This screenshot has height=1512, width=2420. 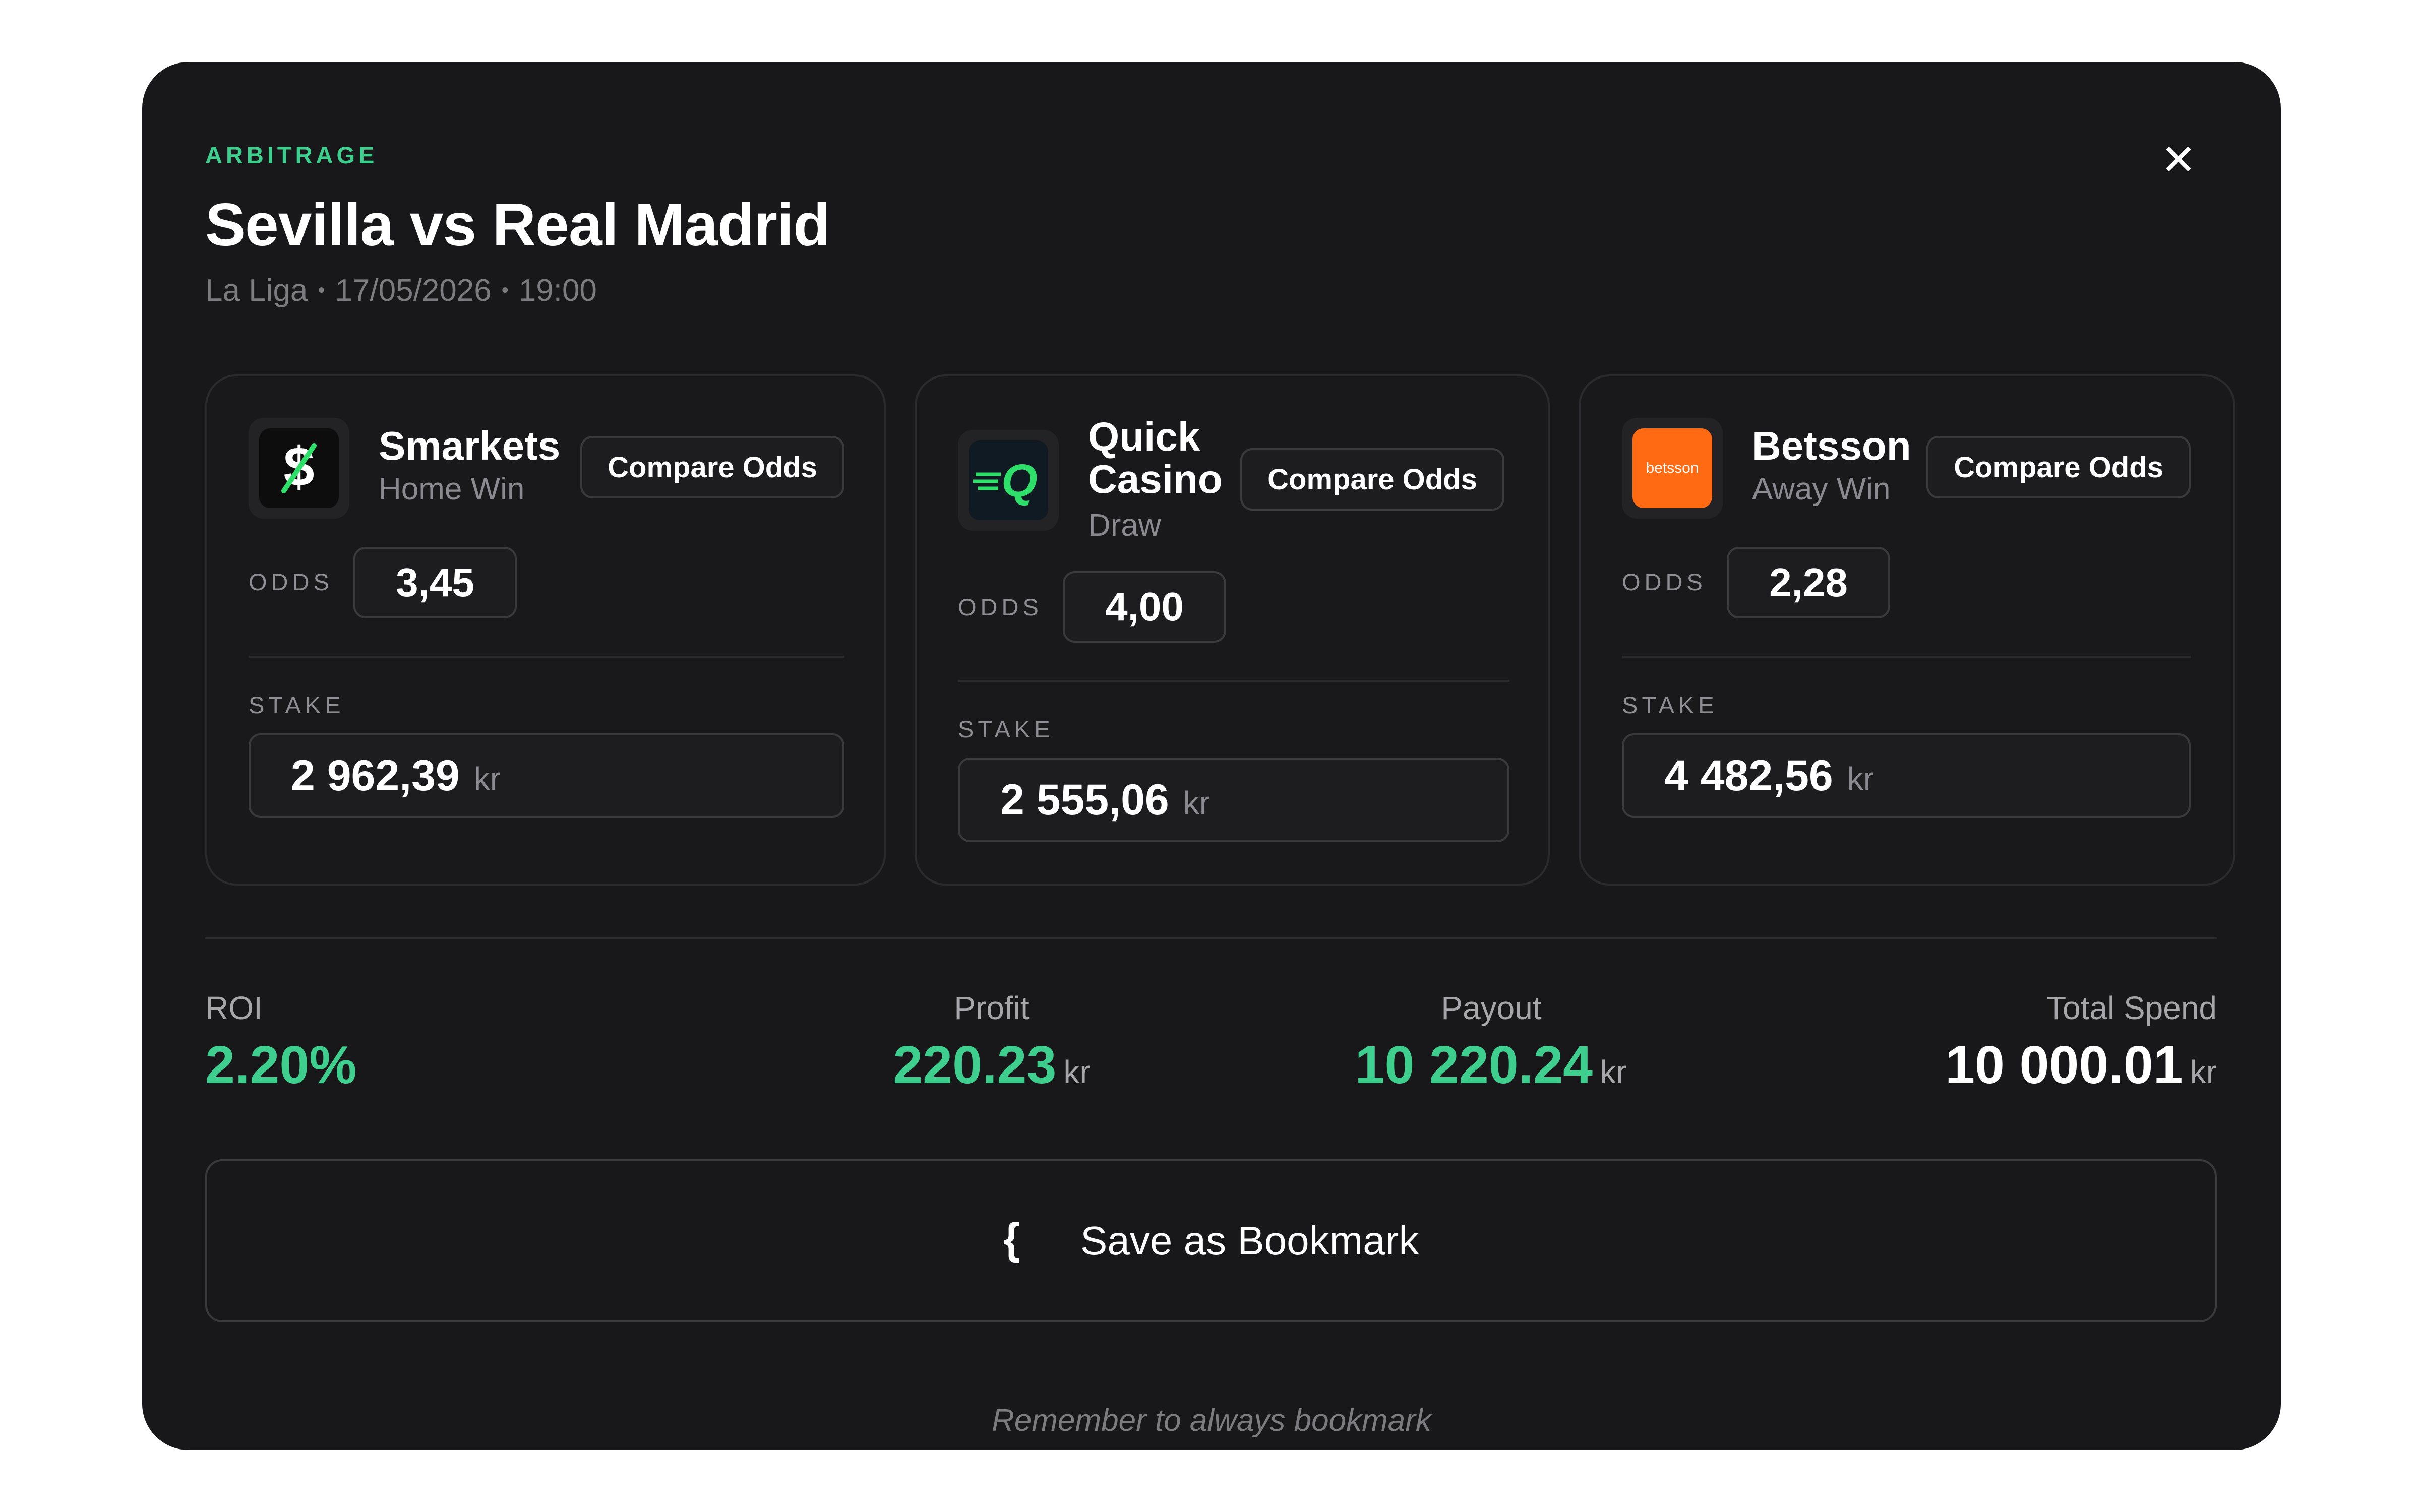 I want to click on payout-value: 10 220.24 kr, so click(x=1491, y=1065).